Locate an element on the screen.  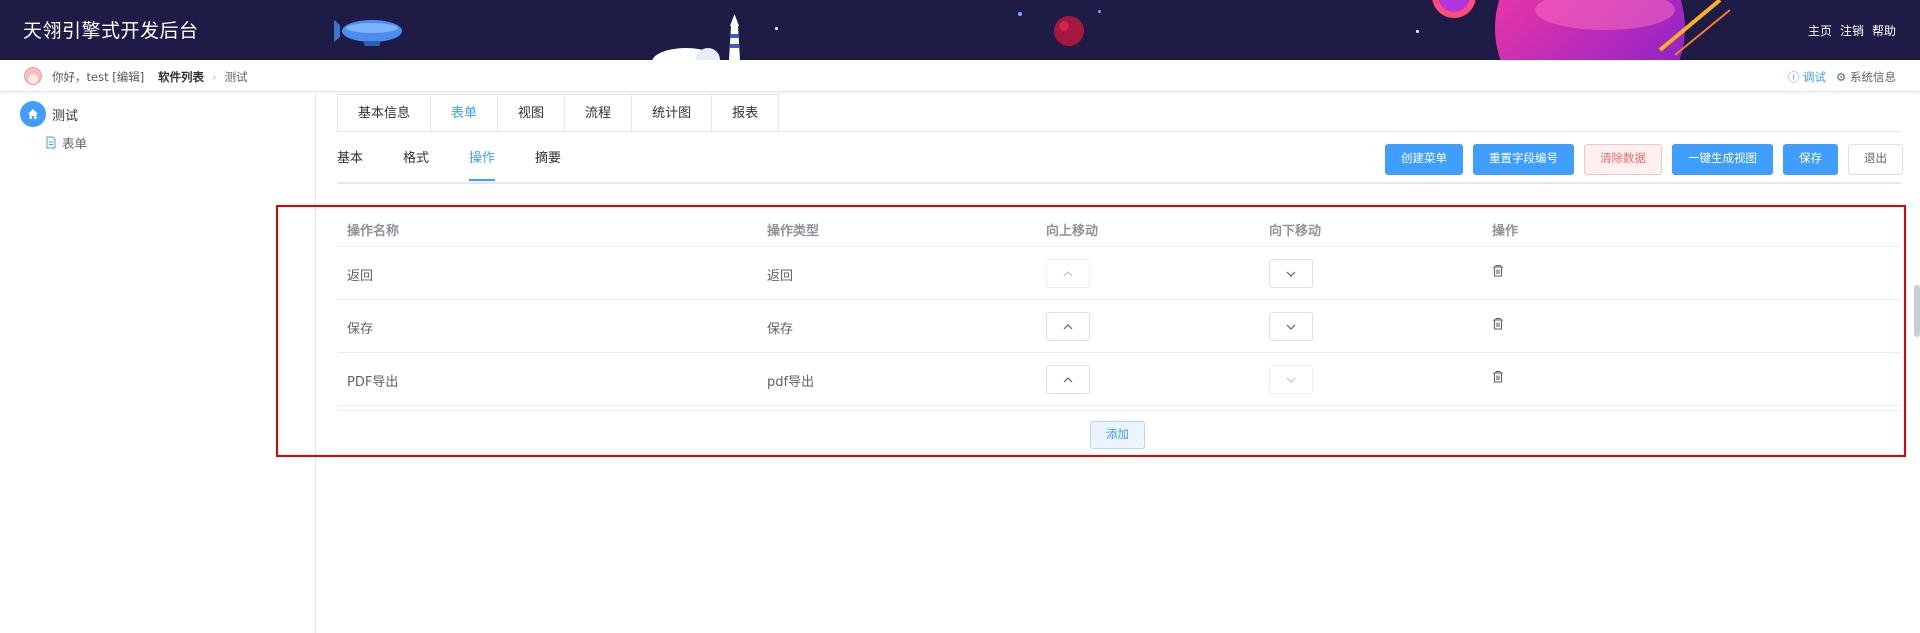
header-right-links: ⓘ 调试 ⚙ 系统信息 is located at coordinates (1842, 77).